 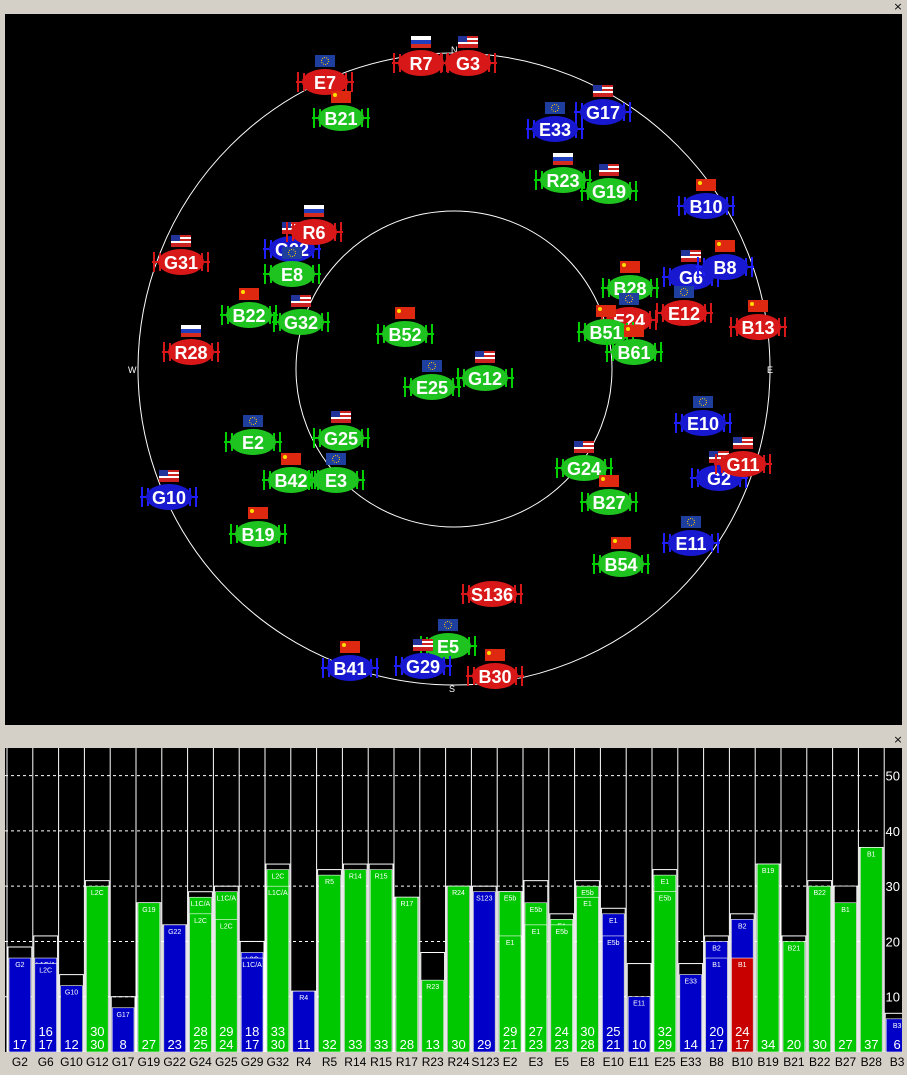 What do you see at coordinates (458, 900) in the screenshot?
I see `snr-bar-r24: R24 30` at bounding box center [458, 900].